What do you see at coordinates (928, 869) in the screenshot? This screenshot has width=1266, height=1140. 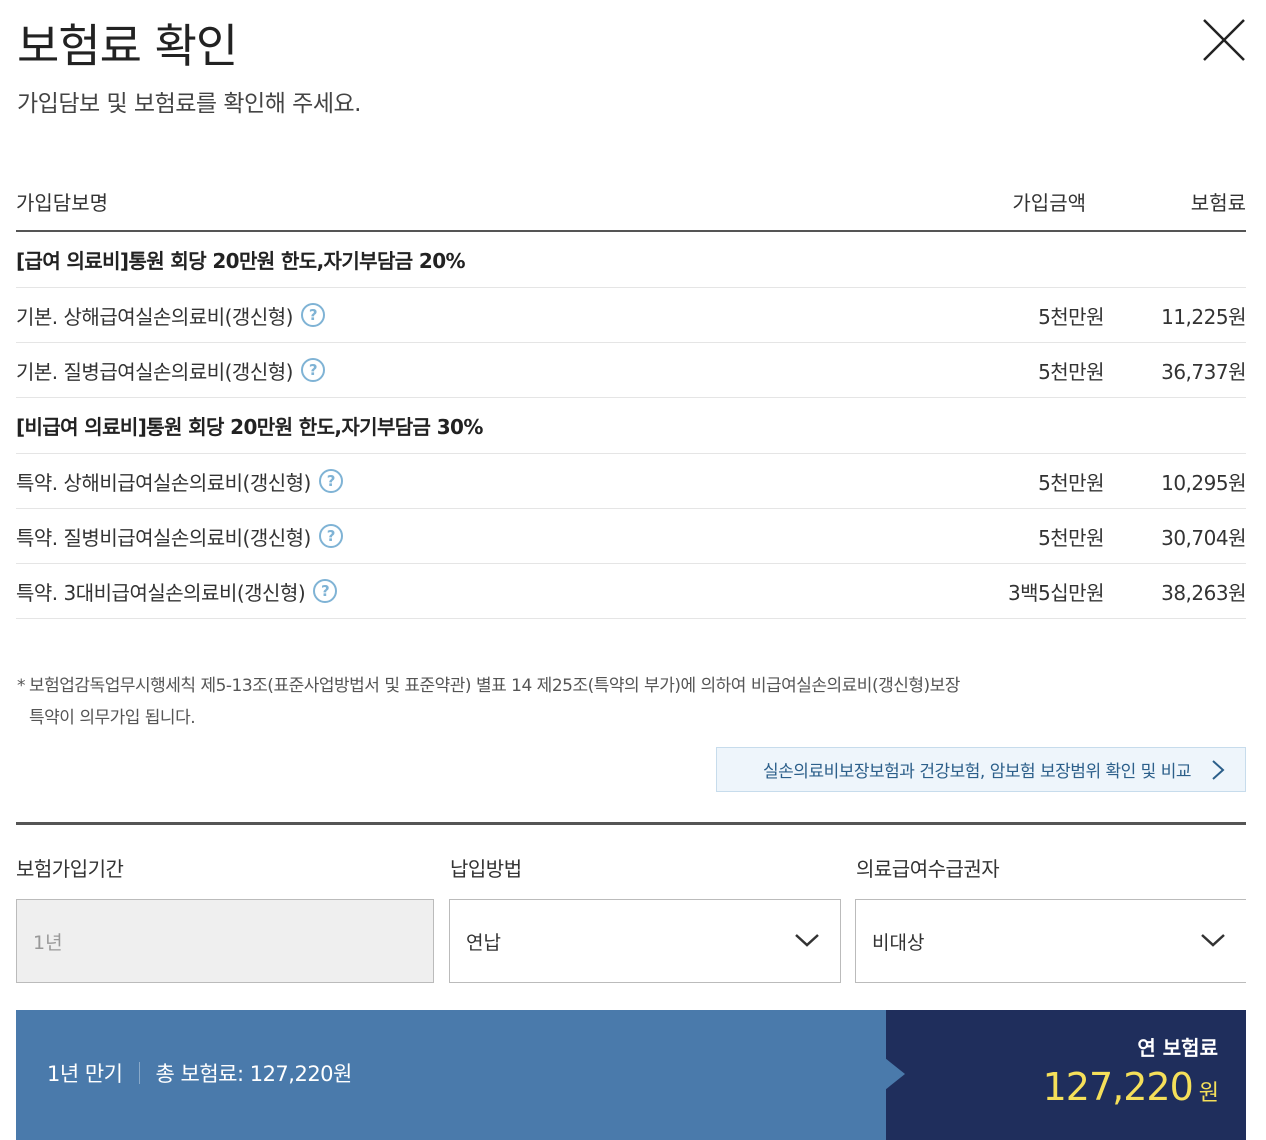 I see `medical-aid-label: 의료급여수급권자` at bounding box center [928, 869].